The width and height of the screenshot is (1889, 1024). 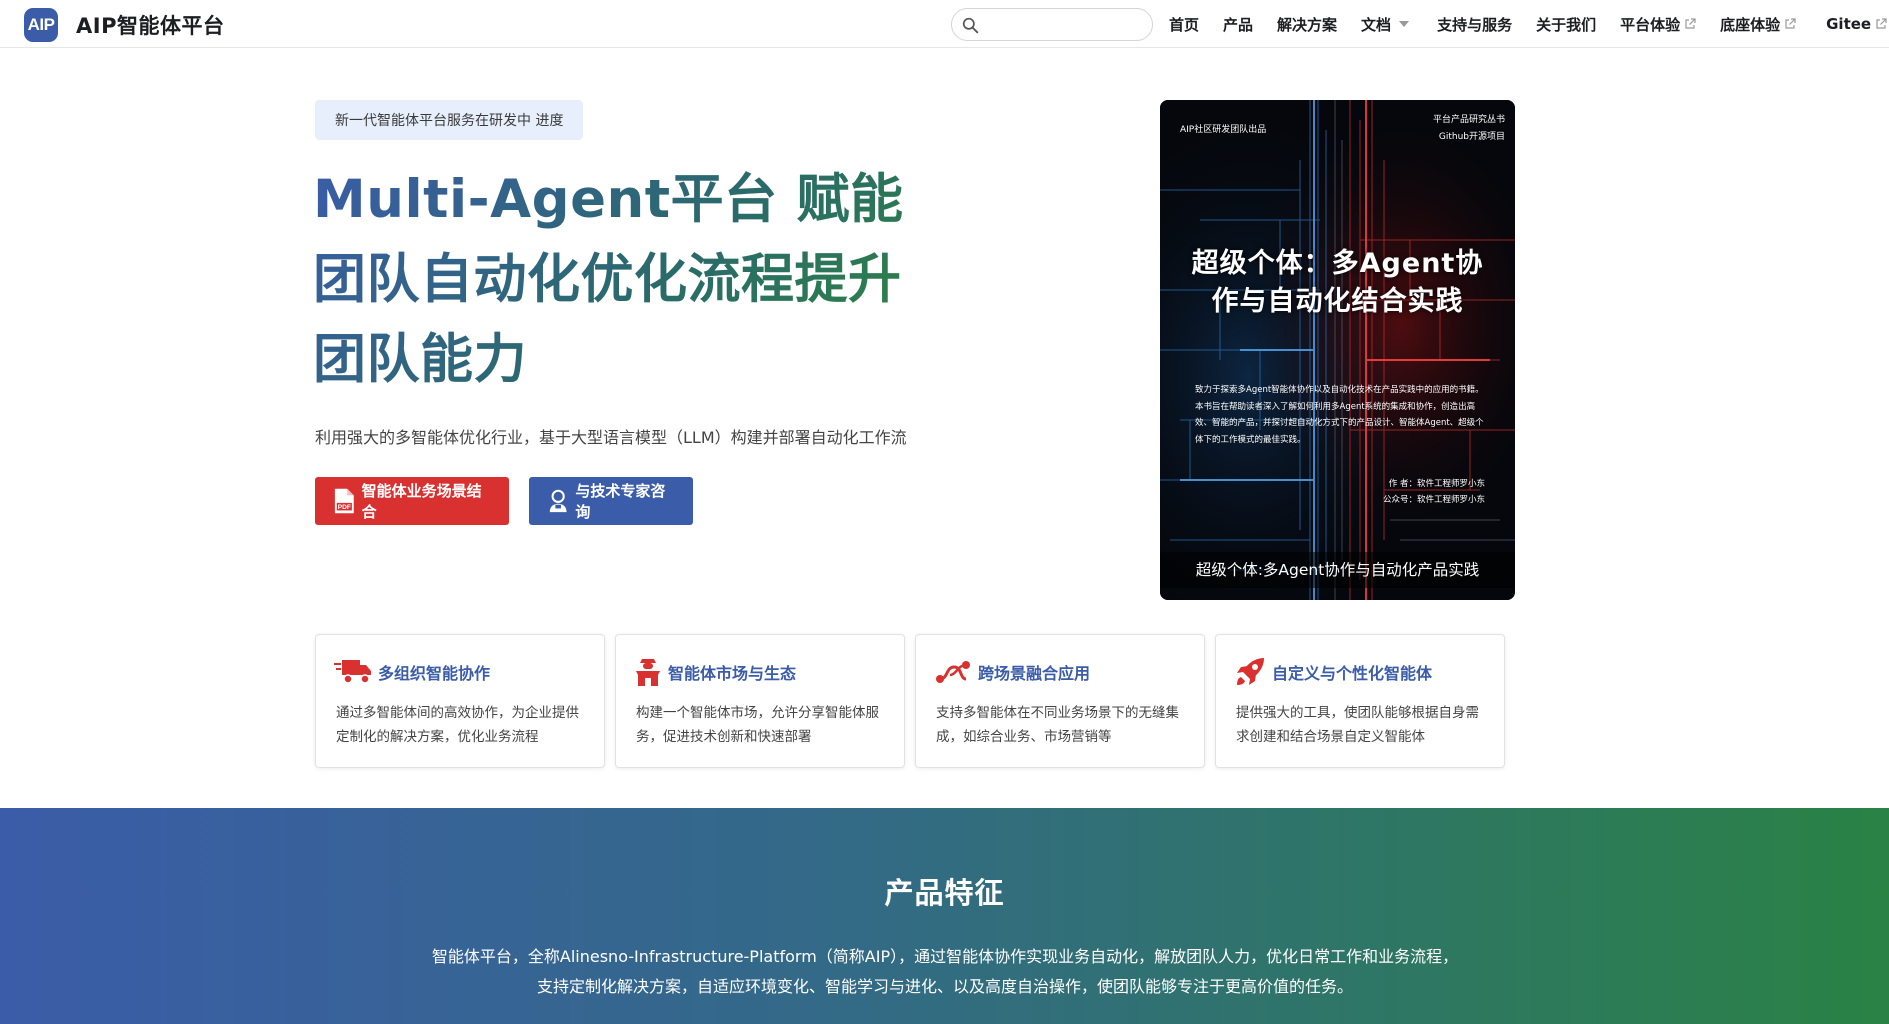 What do you see at coordinates (1849, 24) in the screenshot?
I see `nav-gitee-label: Gitee` at bounding box center [1849, 24].